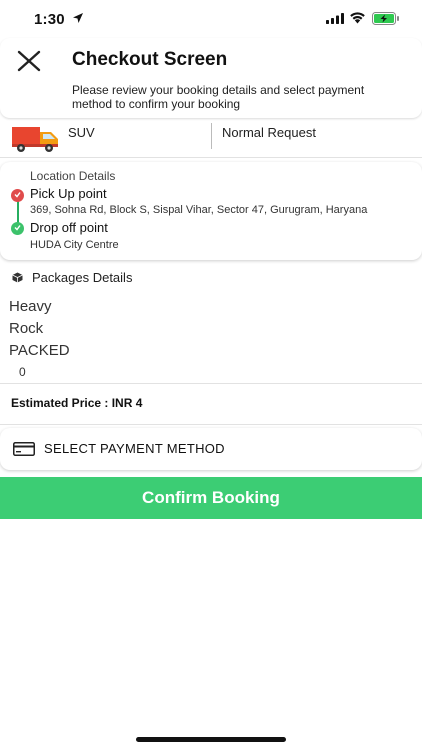  Describe the element at coordinates (17, 228) in the screenshot. I see `dropoff-marker-icon` at that location.